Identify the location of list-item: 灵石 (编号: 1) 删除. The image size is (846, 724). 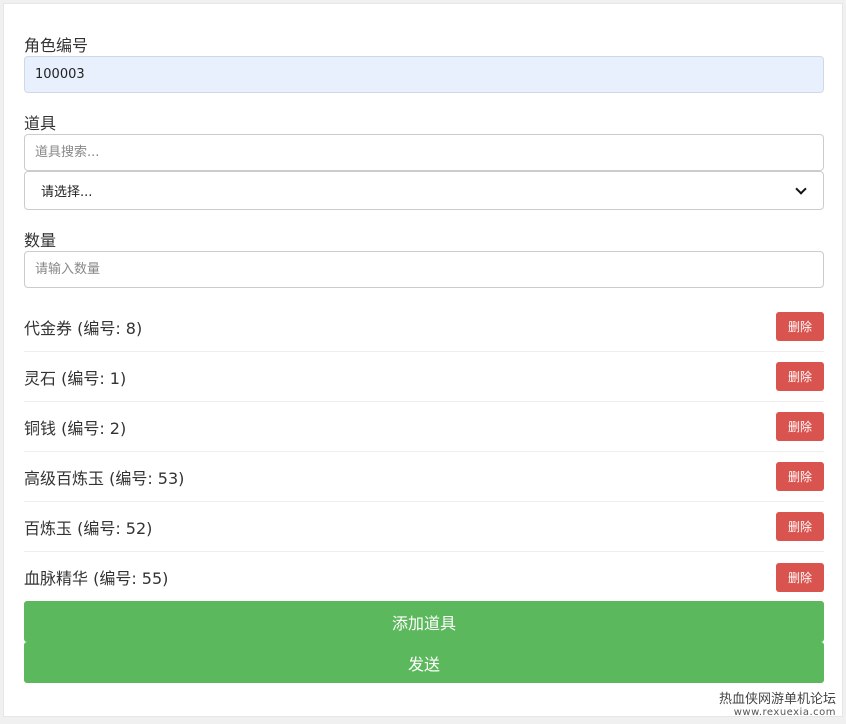
(424, 377).